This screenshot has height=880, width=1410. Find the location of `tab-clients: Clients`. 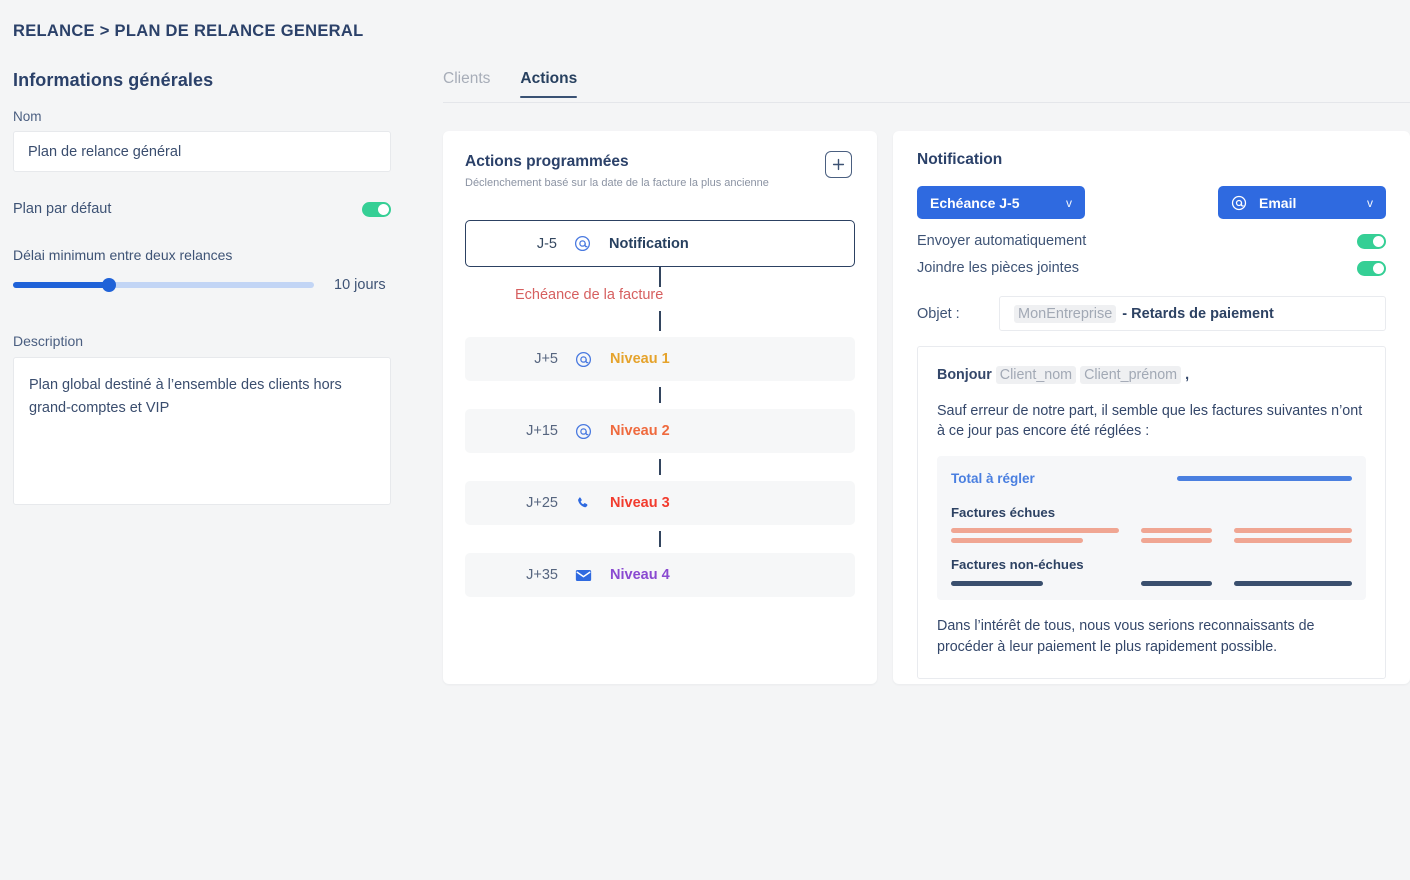

tab-clients: Clients is located at coordinates (466, 83).